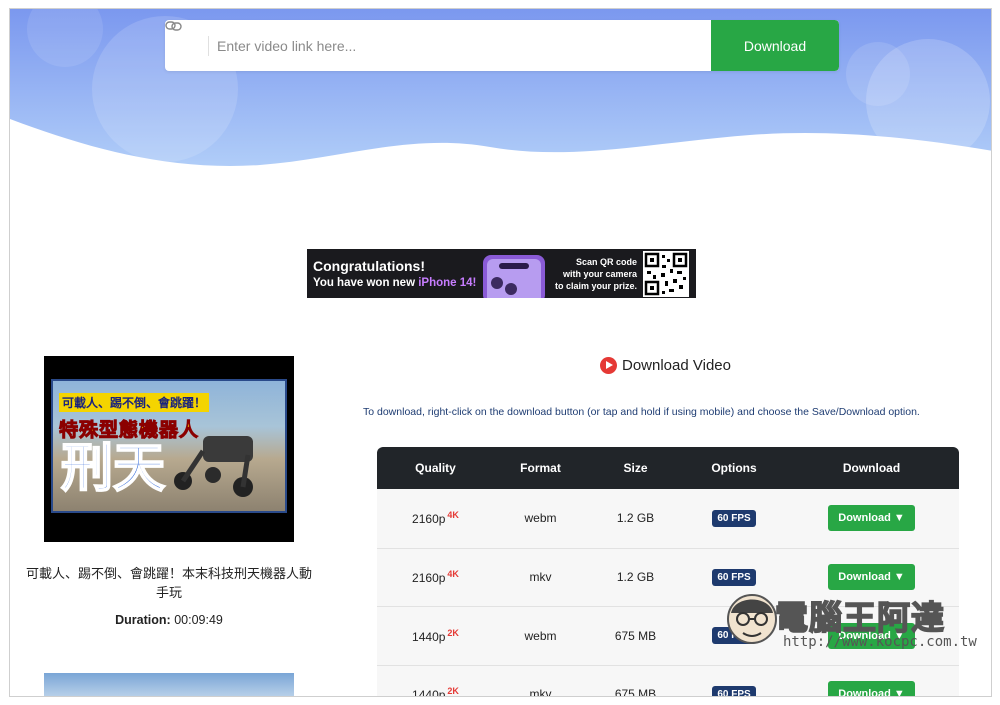 This screenshot has height=705, width=1000. I want to click on search-bar: Download, so click(502, 45).